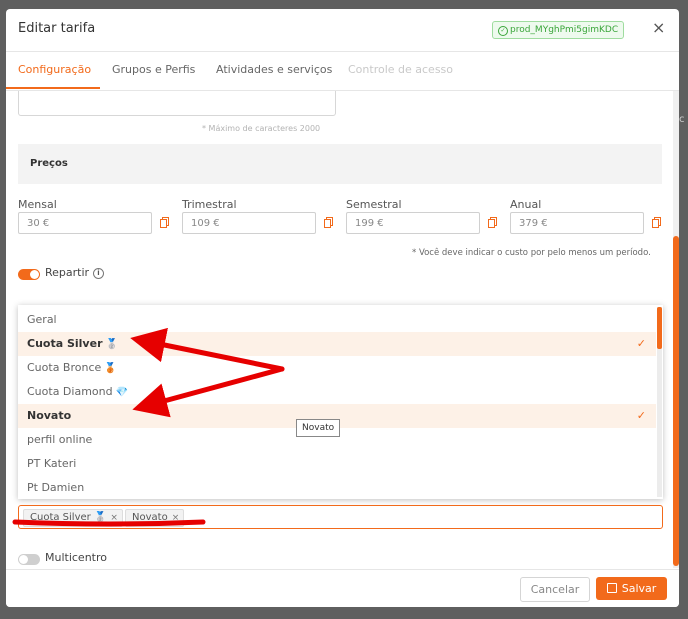  What do you see at coordinates (29, 559) in the screenshot?
I see `multicentro-toggle` at bounding box center [29, 559].